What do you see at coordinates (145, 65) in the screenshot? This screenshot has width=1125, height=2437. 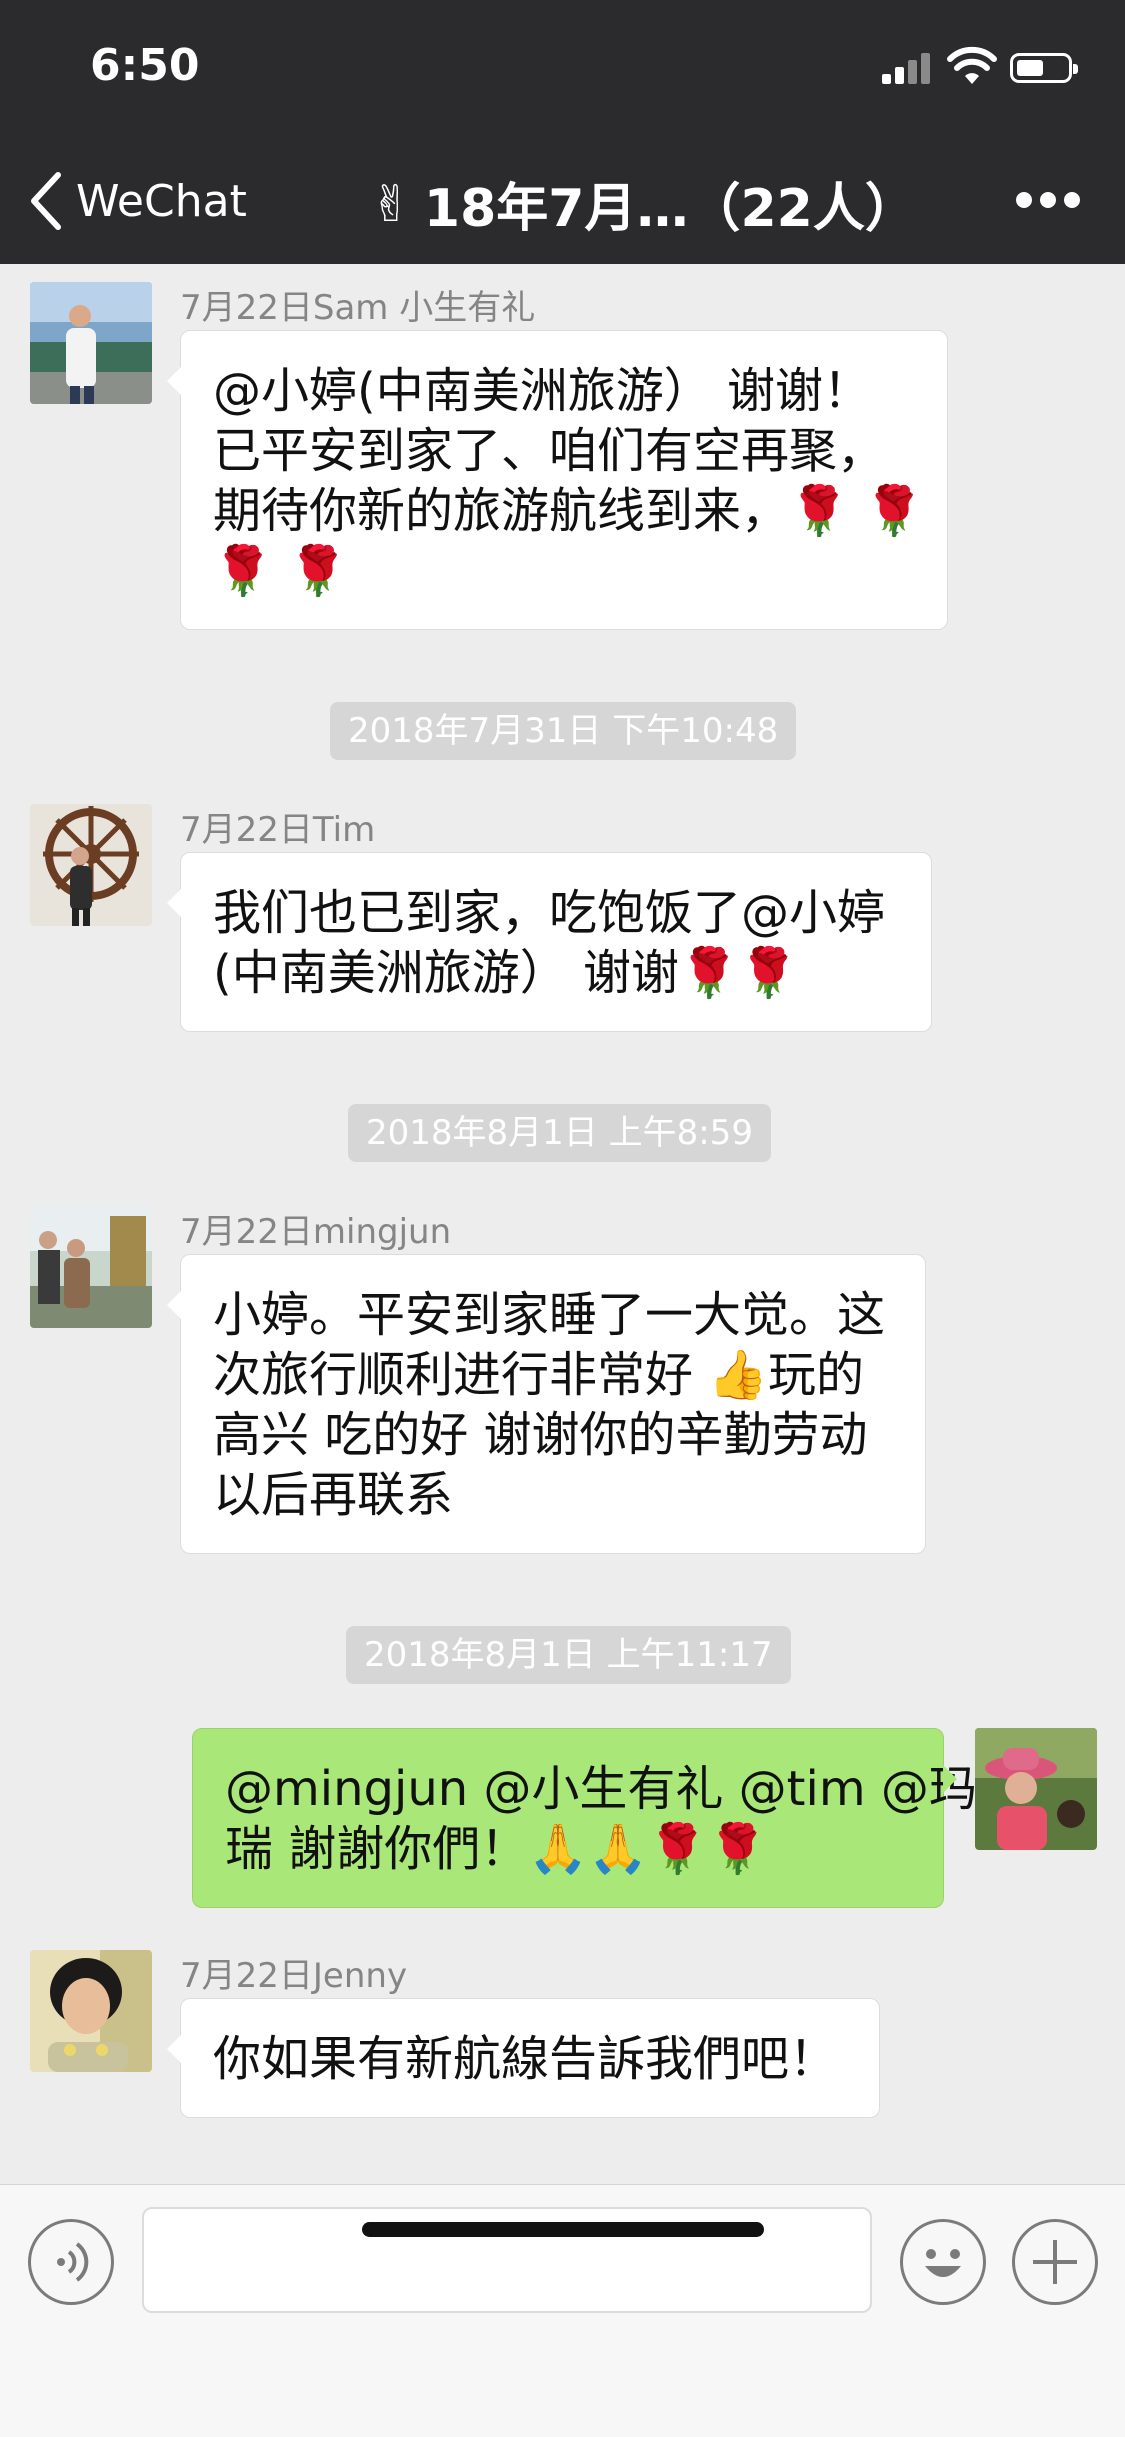 I see `status-time: 6:50` at bounding box center [145, 65].